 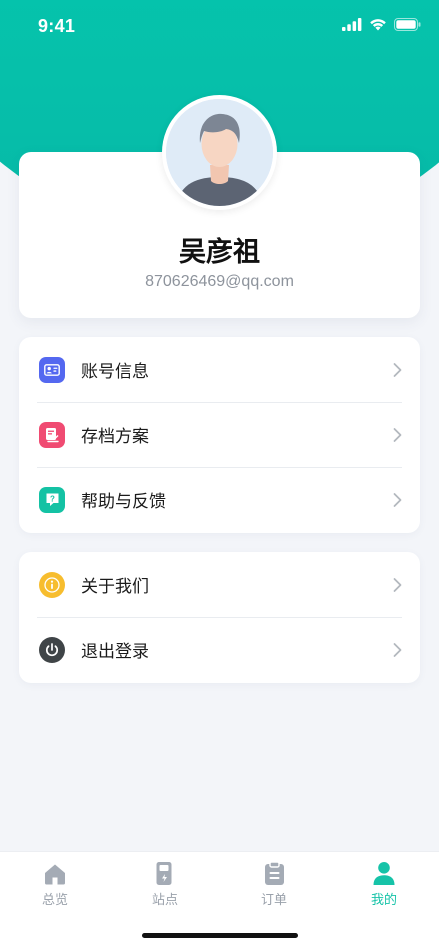 What do you see at coordinates (219, 369) in the screenshot?
I see `menu-item-account-info: 账号信息` at bounding box center [219, 369].